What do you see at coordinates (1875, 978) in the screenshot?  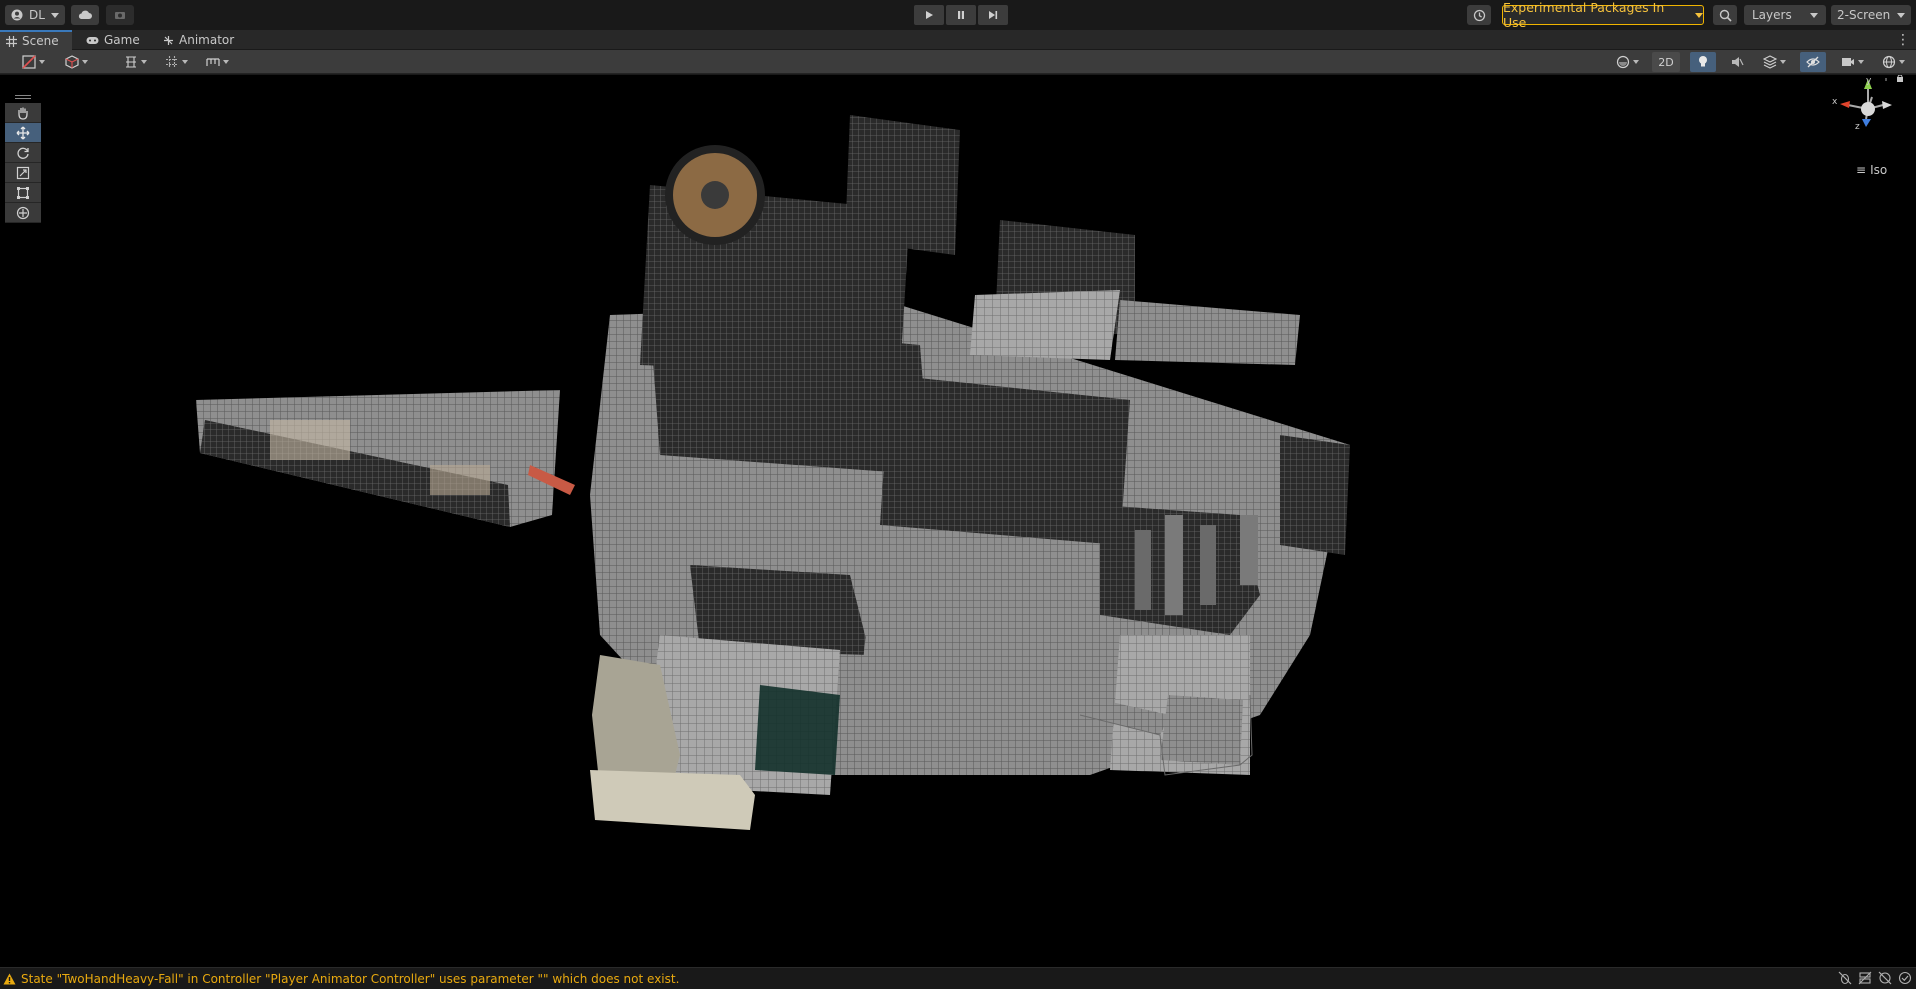 I see `status-icons` at bounding box center [1875, 978].